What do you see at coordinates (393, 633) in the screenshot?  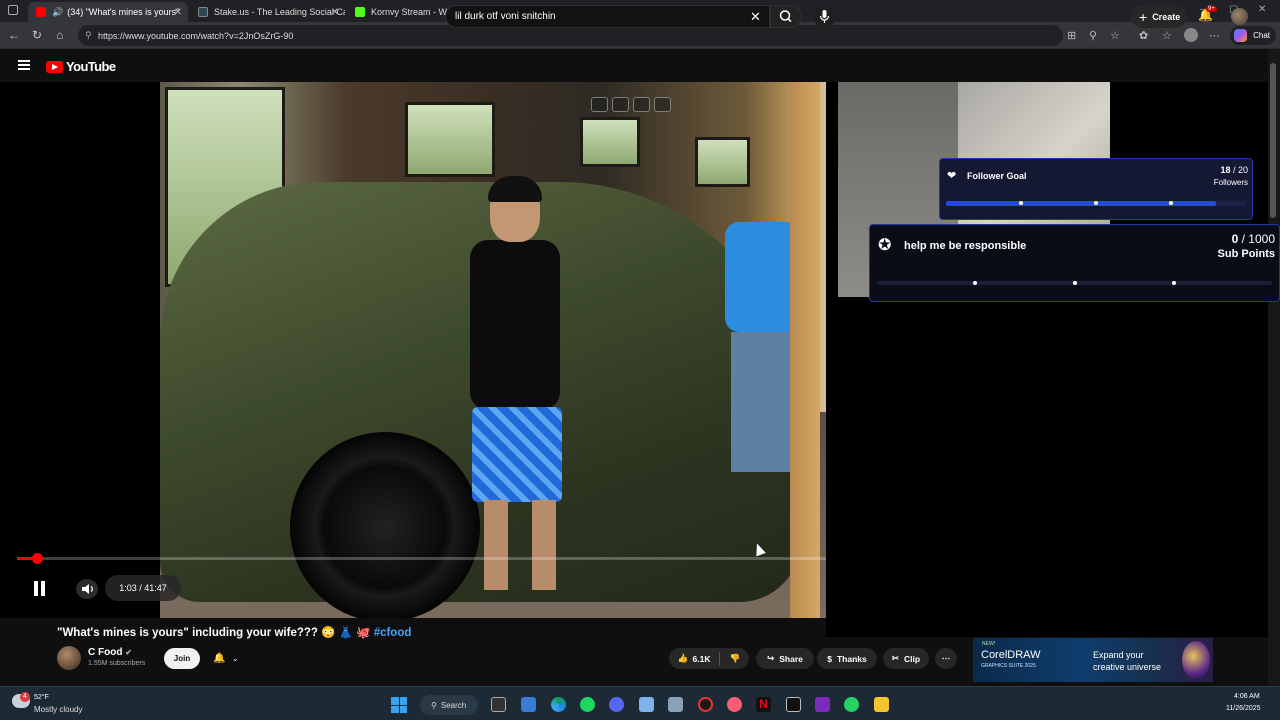 I see `hashtag-link: #cfood` at bounding box center [393, 633].